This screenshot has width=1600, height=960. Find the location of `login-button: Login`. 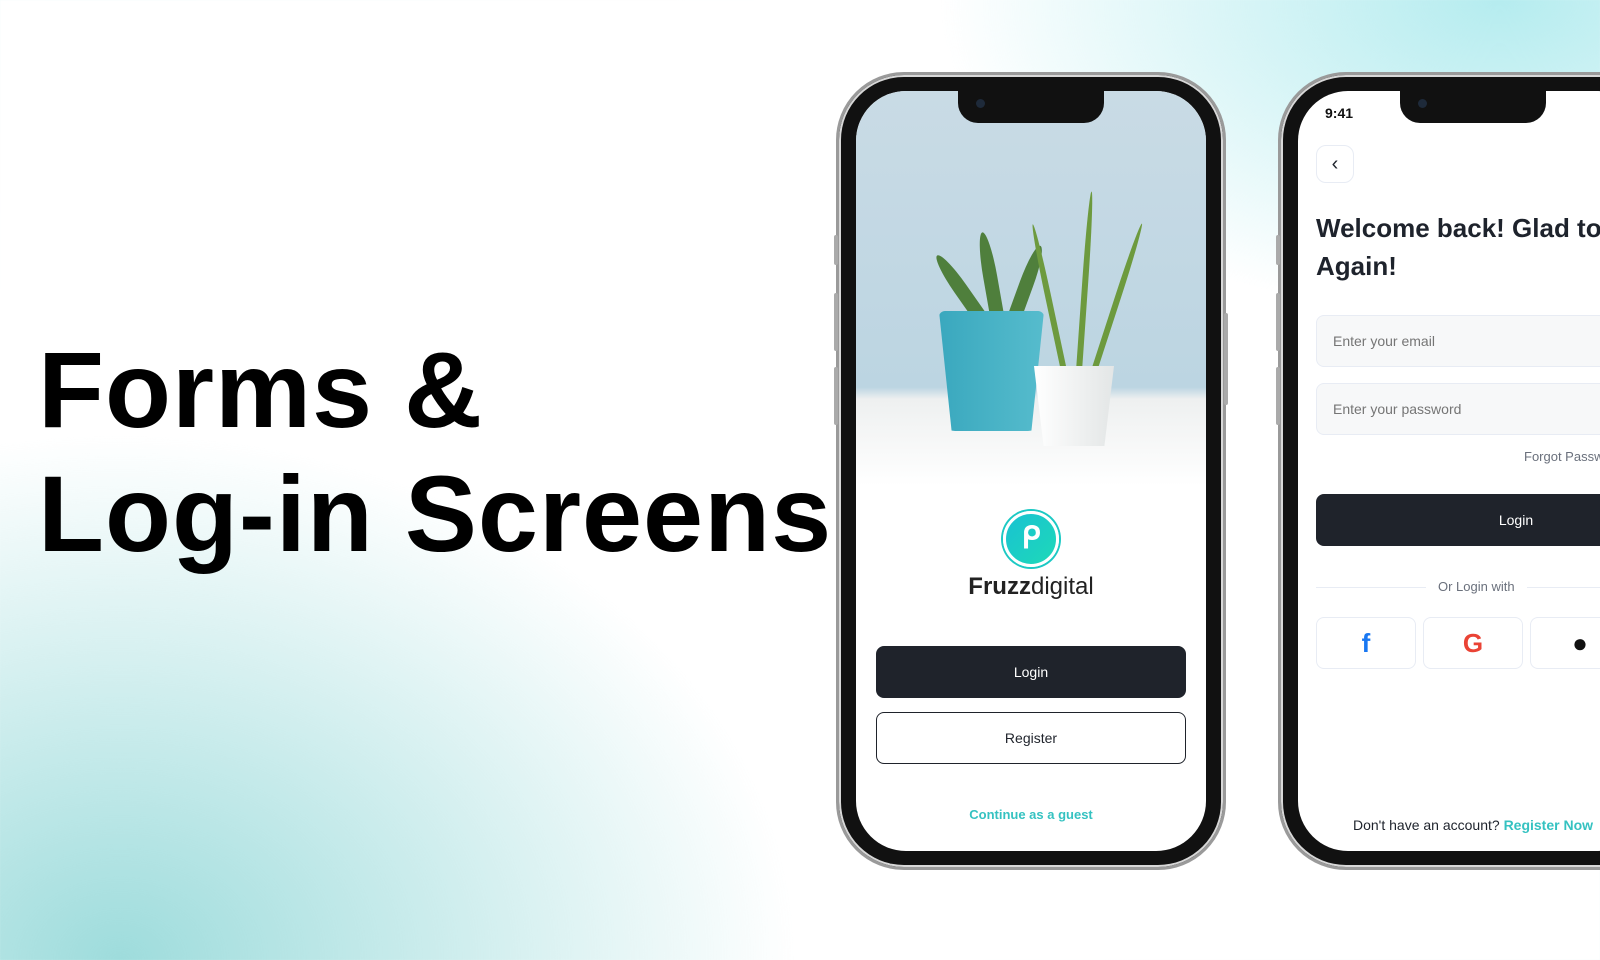

login-button: Login is located at coordinates (1031, 672).